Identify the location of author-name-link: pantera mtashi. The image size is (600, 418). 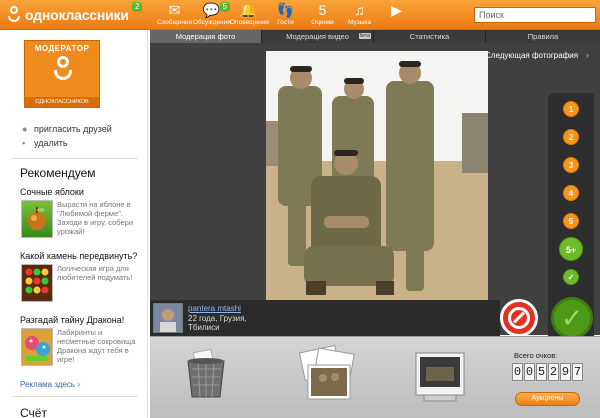
(214, 308).